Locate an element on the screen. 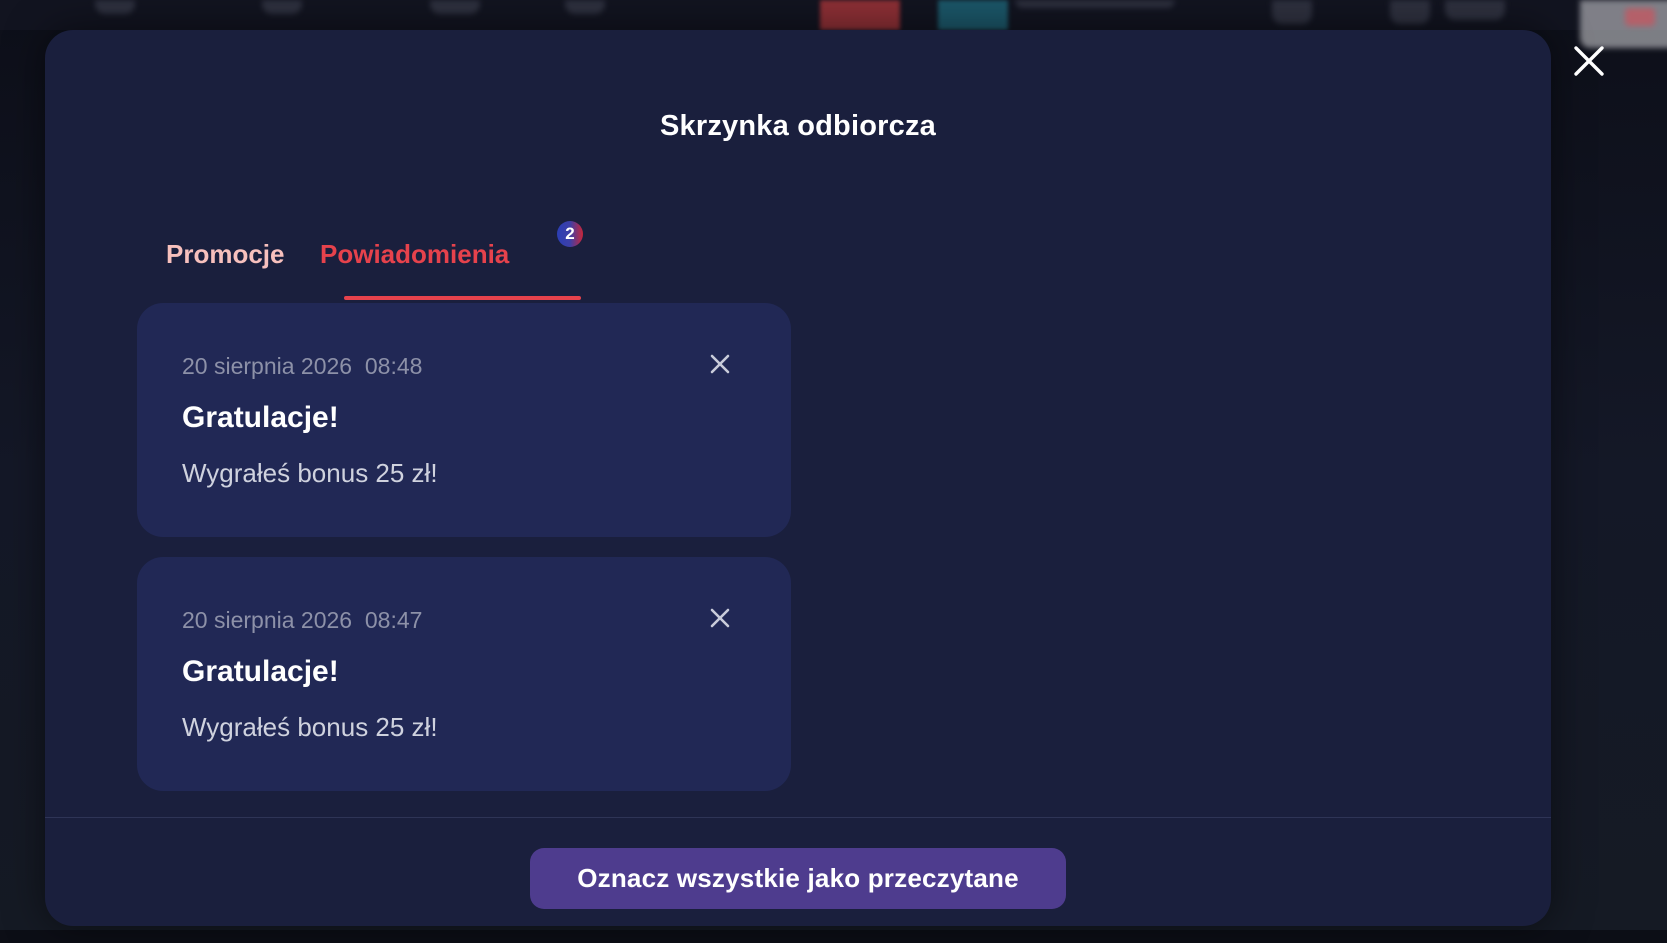  tab-bar: Promocje Powiadomienia 2 is located at coordinates (405, 255).